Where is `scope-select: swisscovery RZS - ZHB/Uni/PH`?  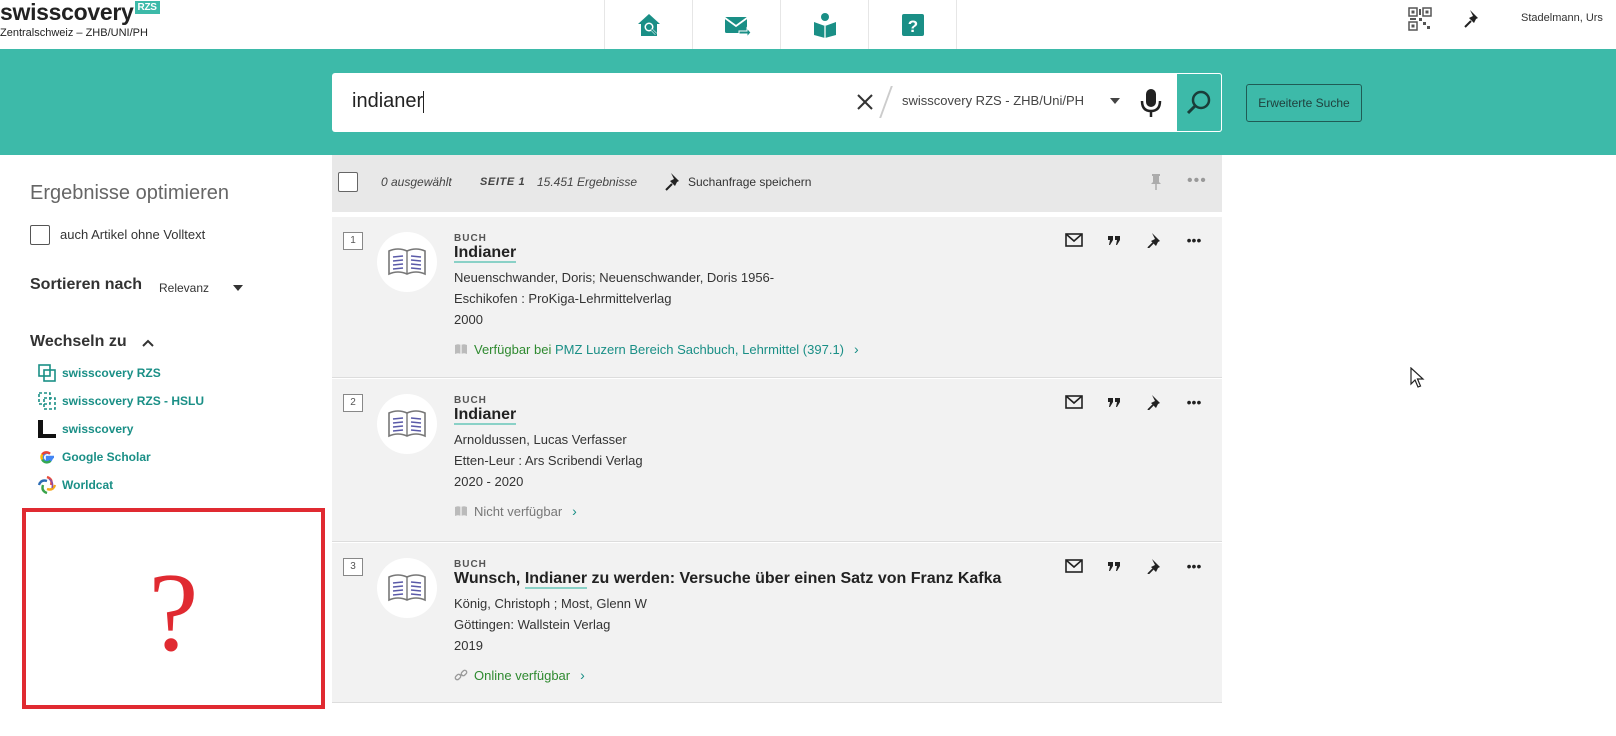
scope-select: swisscovery RZS - ZHB/Uni/PH is located at coordinates (993, 100).